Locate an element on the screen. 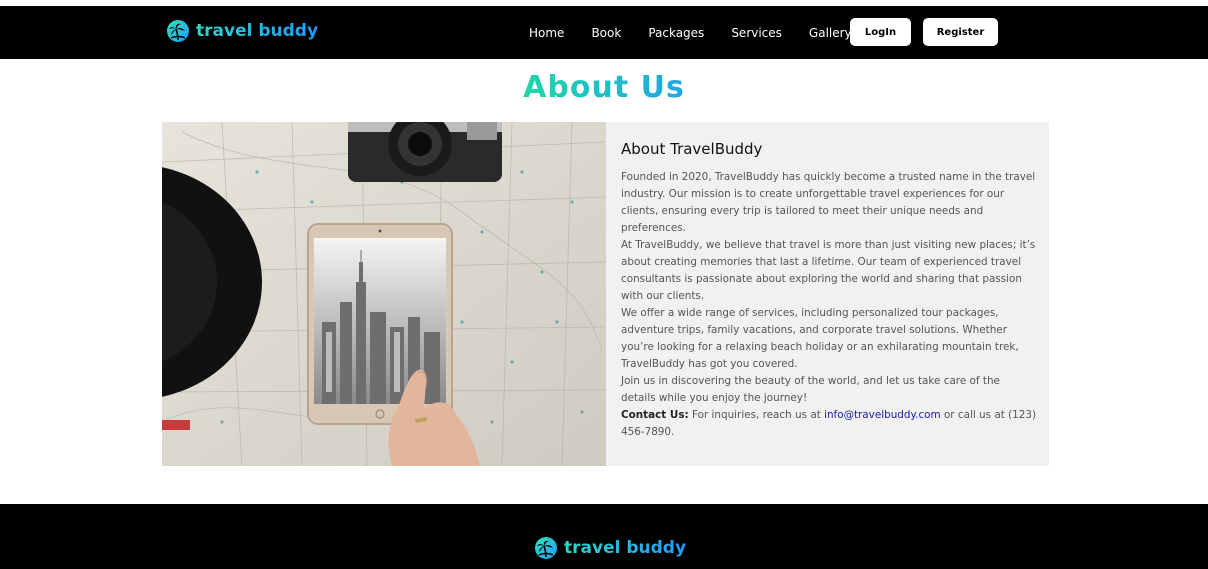  nav-book: Book is located at coordinates (606, 33).